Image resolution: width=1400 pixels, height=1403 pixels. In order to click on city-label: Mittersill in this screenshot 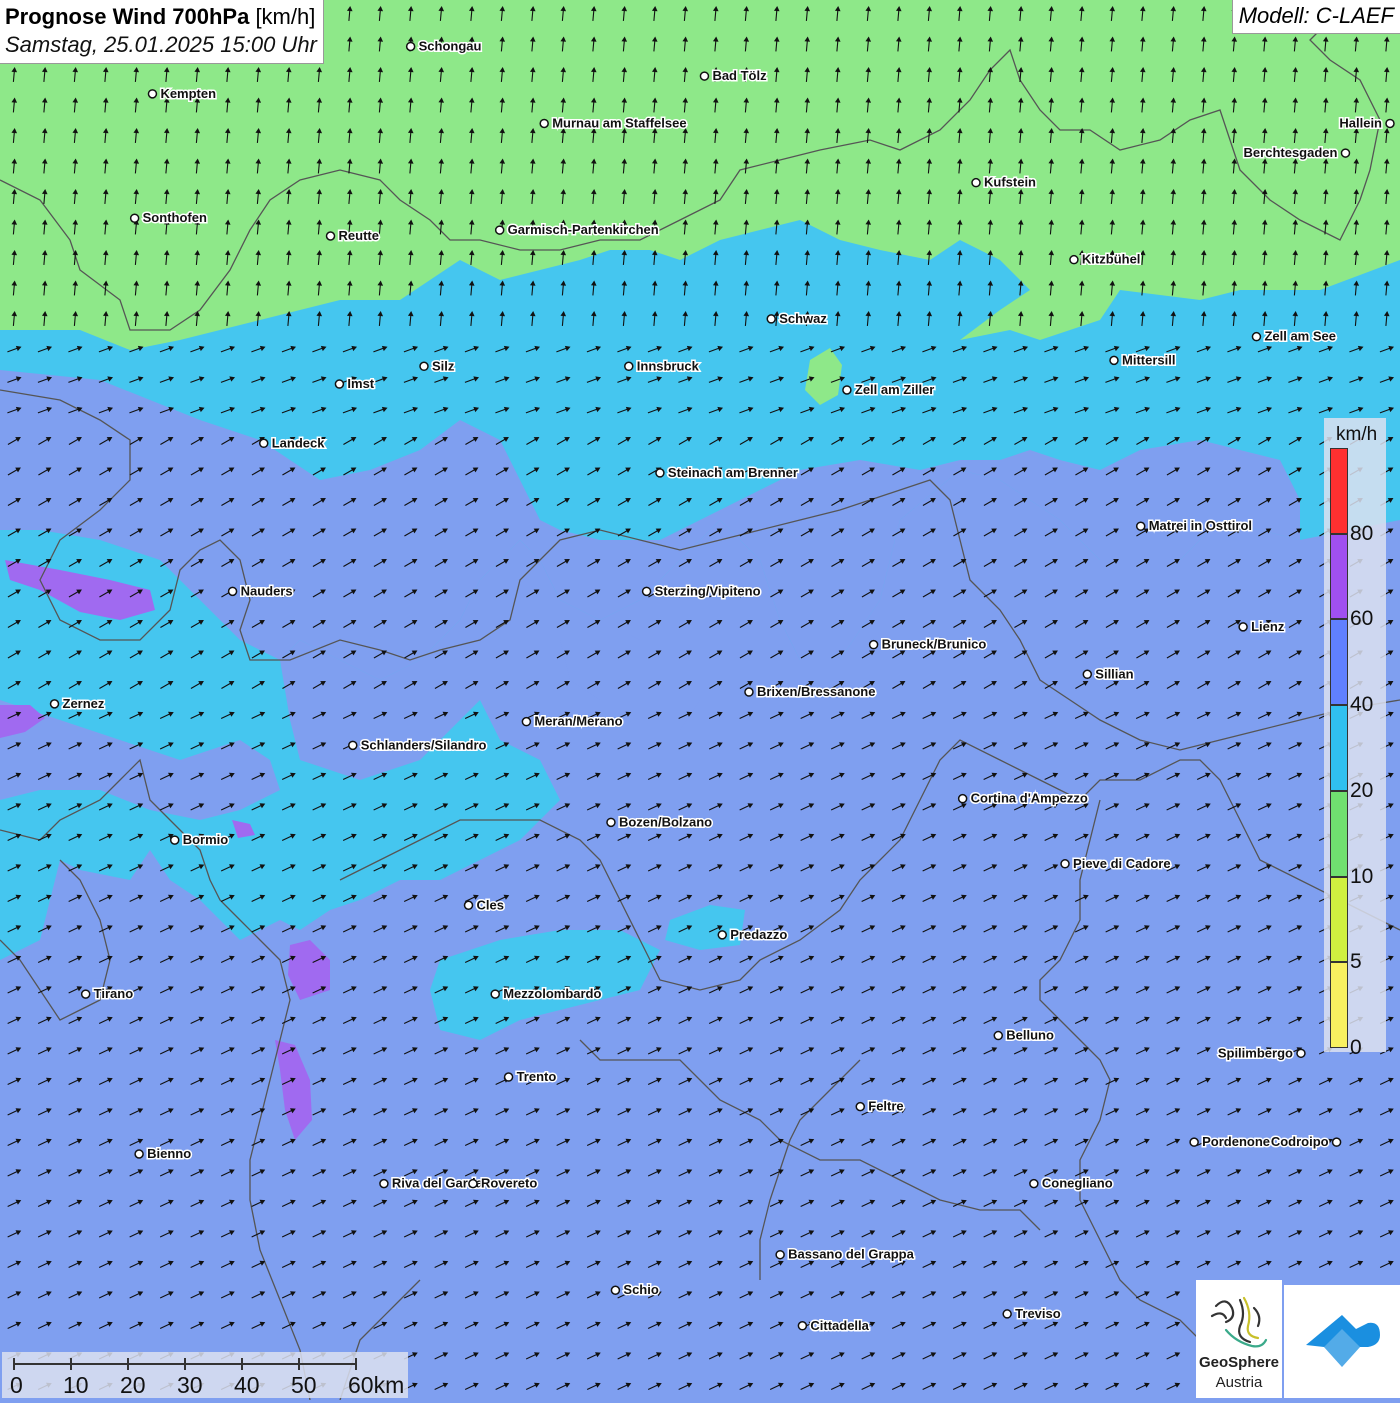, I will do `click(1148, 359)`.